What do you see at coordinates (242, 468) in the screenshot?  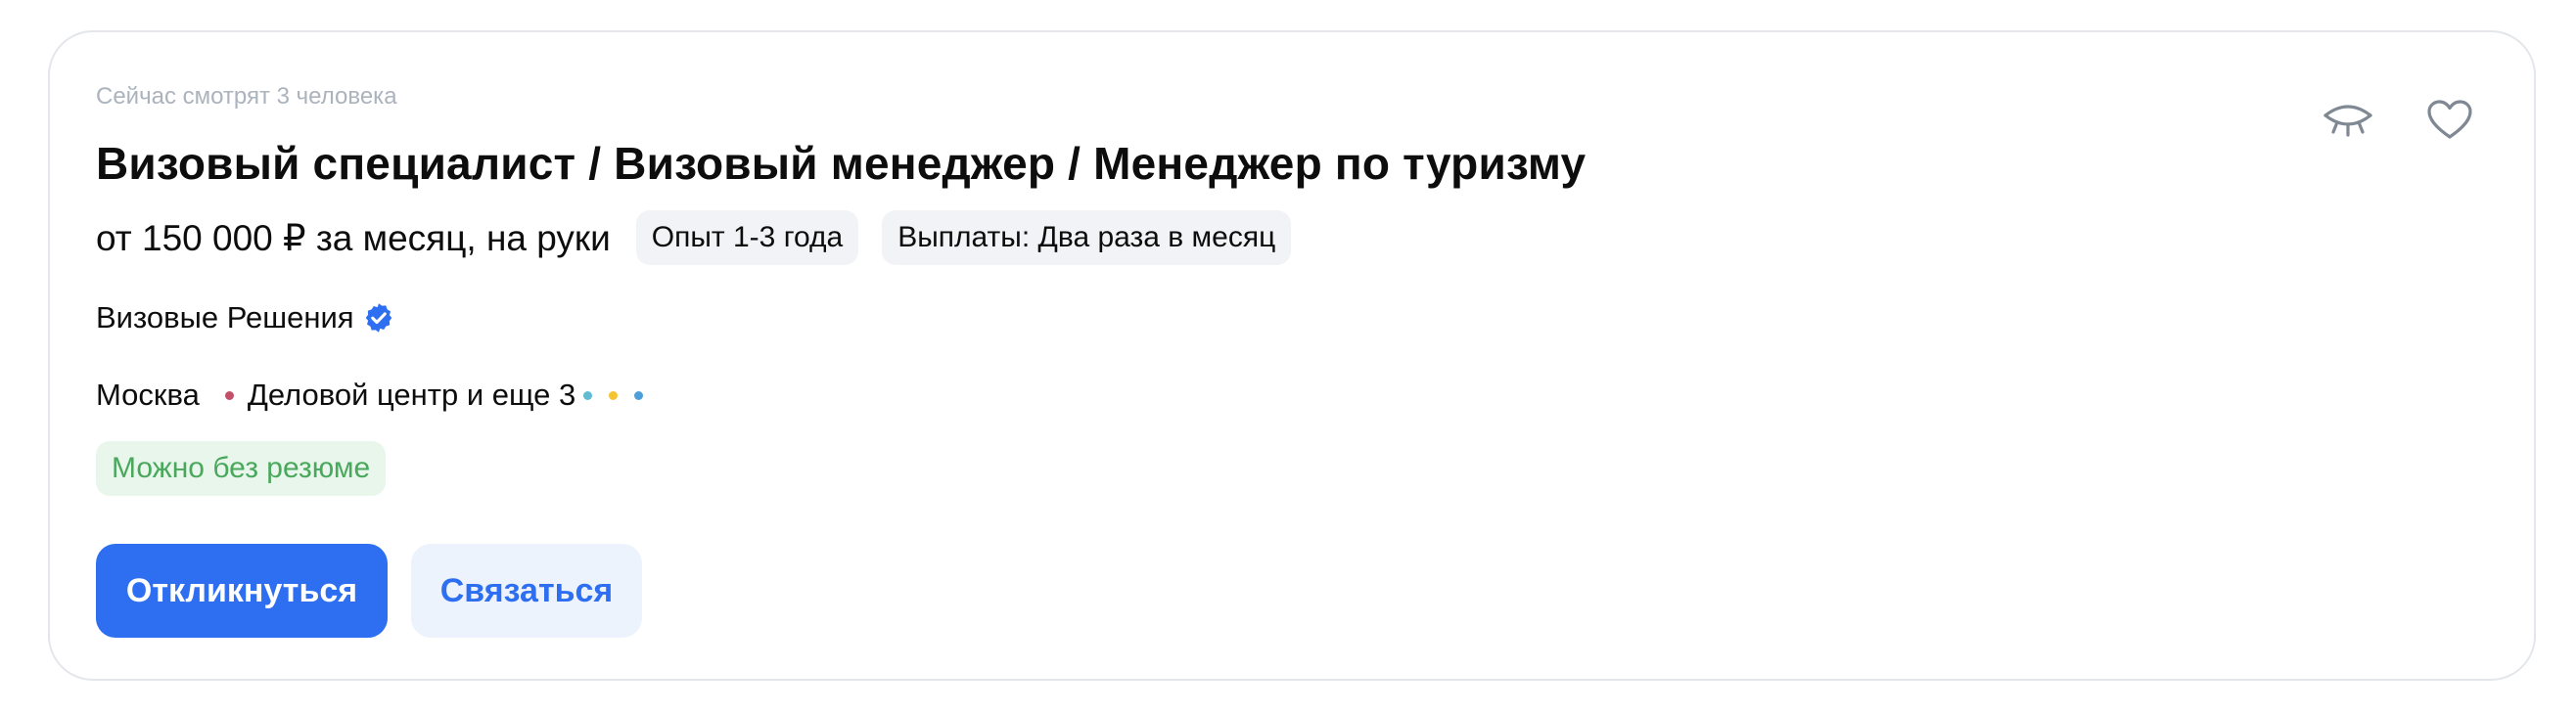 I see `no-resume-badge: Можно без резюме` at bounding box center [242, 468].